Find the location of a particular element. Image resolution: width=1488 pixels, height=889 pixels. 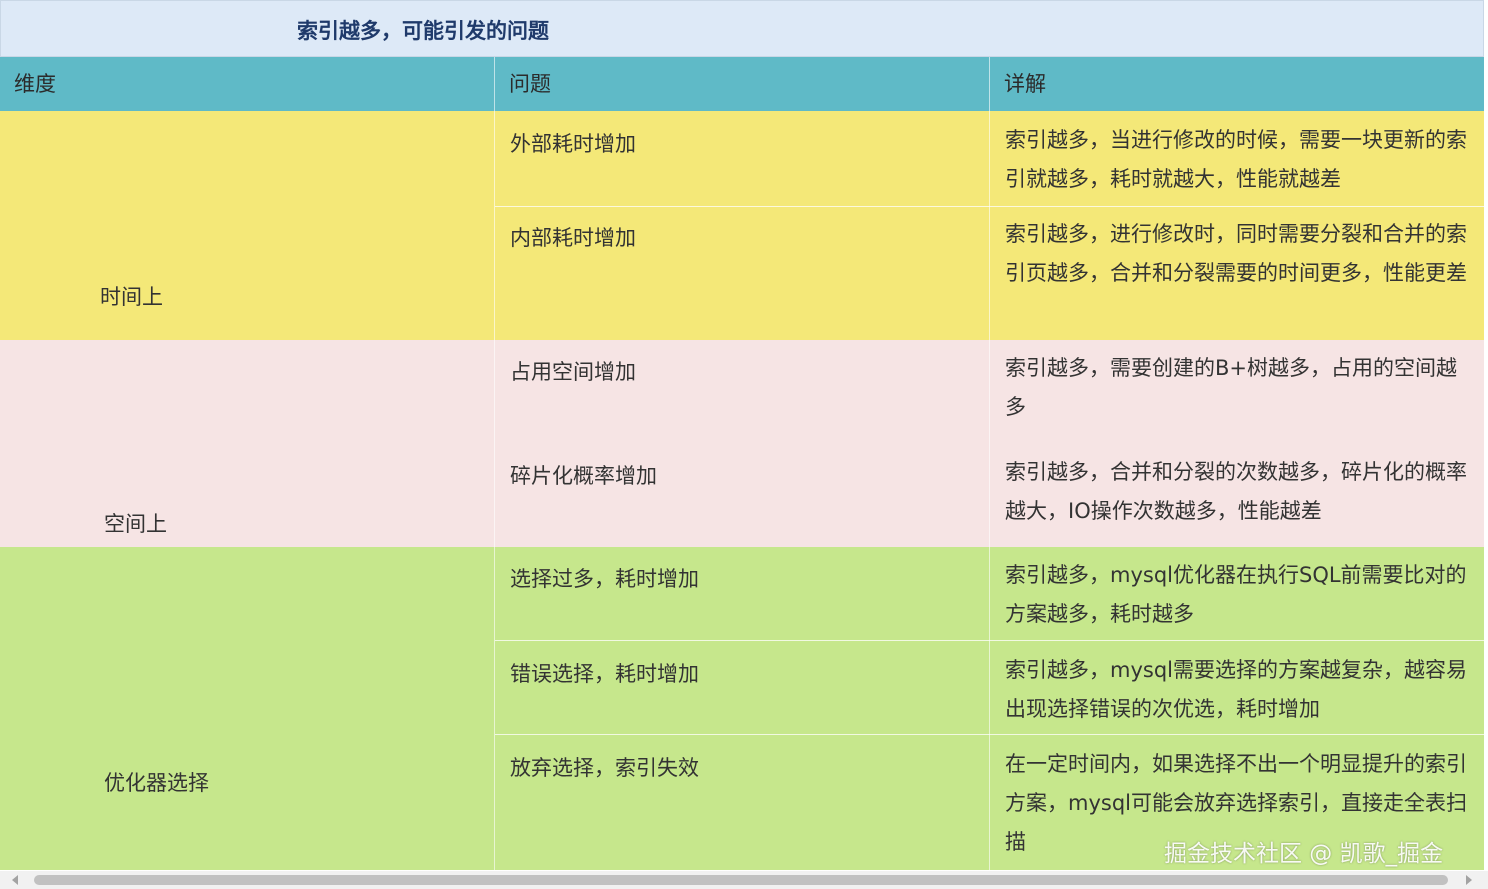

dimension-space: 空间上 is located at coordinates (135, 524).